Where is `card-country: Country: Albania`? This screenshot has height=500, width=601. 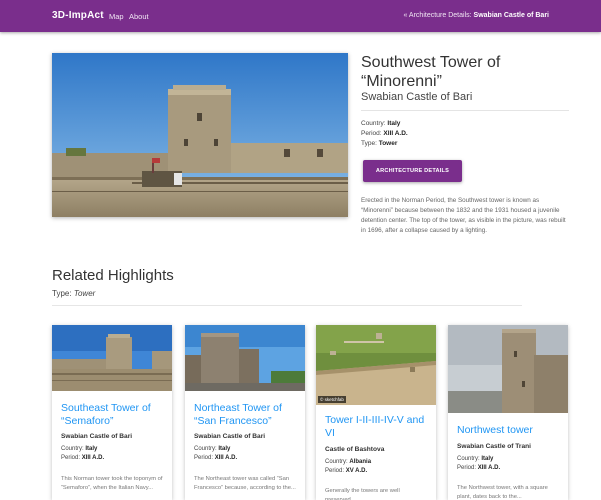
card-country: Country: Albania is located at coordinates (348, 462).